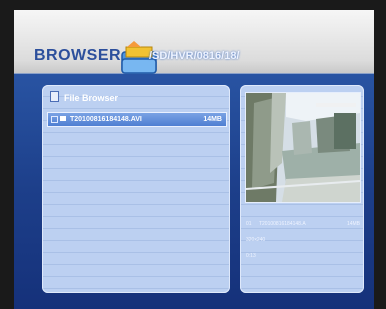 Image resolution: width=386 pixels, height=309 pixels. What do you see at coordinates (282, 224) in the screenshot?
I see `preview-file-name: T20100816184148.A` at bounding box center [282, 224].